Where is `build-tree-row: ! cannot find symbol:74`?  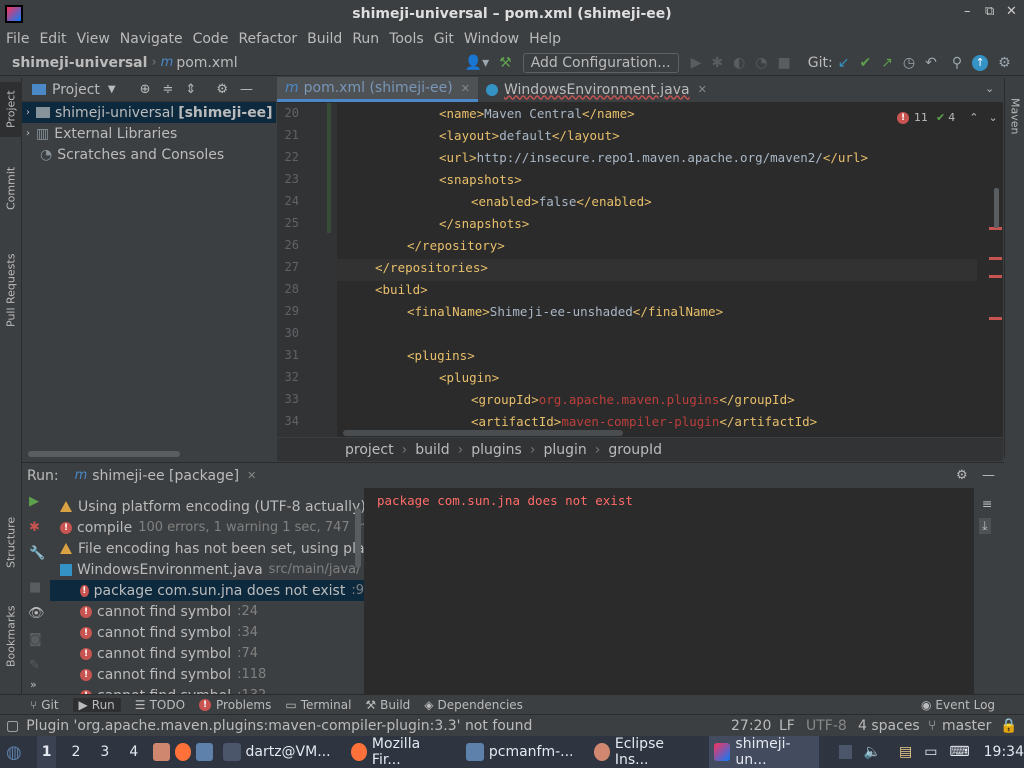
build-tree-row: ! cannot find symbol:74 is located at coordinates (154, 653).